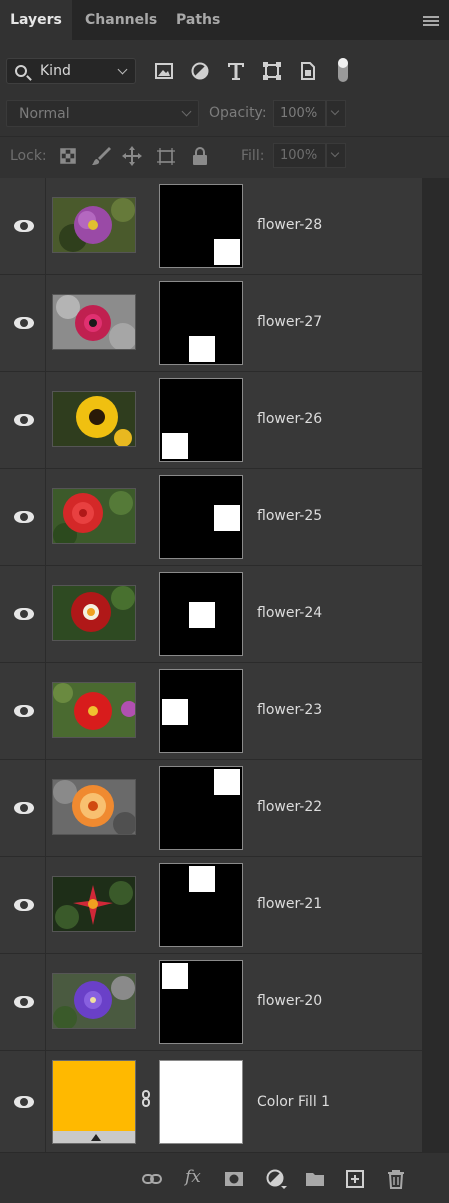 The height and width of the screenshot is (1203, 449). What do you see at coordinates (94, 1102) in the screenshot?
I see `fill-layer-thumbnail` at bounding box center [94, 1102].